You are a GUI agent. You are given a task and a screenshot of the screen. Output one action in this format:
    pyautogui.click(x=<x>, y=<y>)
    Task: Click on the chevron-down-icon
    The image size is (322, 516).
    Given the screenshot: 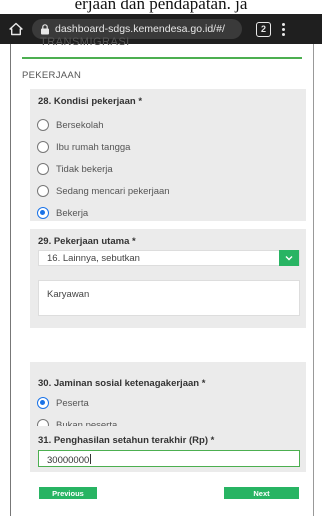 What is the action you would take?
    pyautogui.click(x=289, y=258)
    